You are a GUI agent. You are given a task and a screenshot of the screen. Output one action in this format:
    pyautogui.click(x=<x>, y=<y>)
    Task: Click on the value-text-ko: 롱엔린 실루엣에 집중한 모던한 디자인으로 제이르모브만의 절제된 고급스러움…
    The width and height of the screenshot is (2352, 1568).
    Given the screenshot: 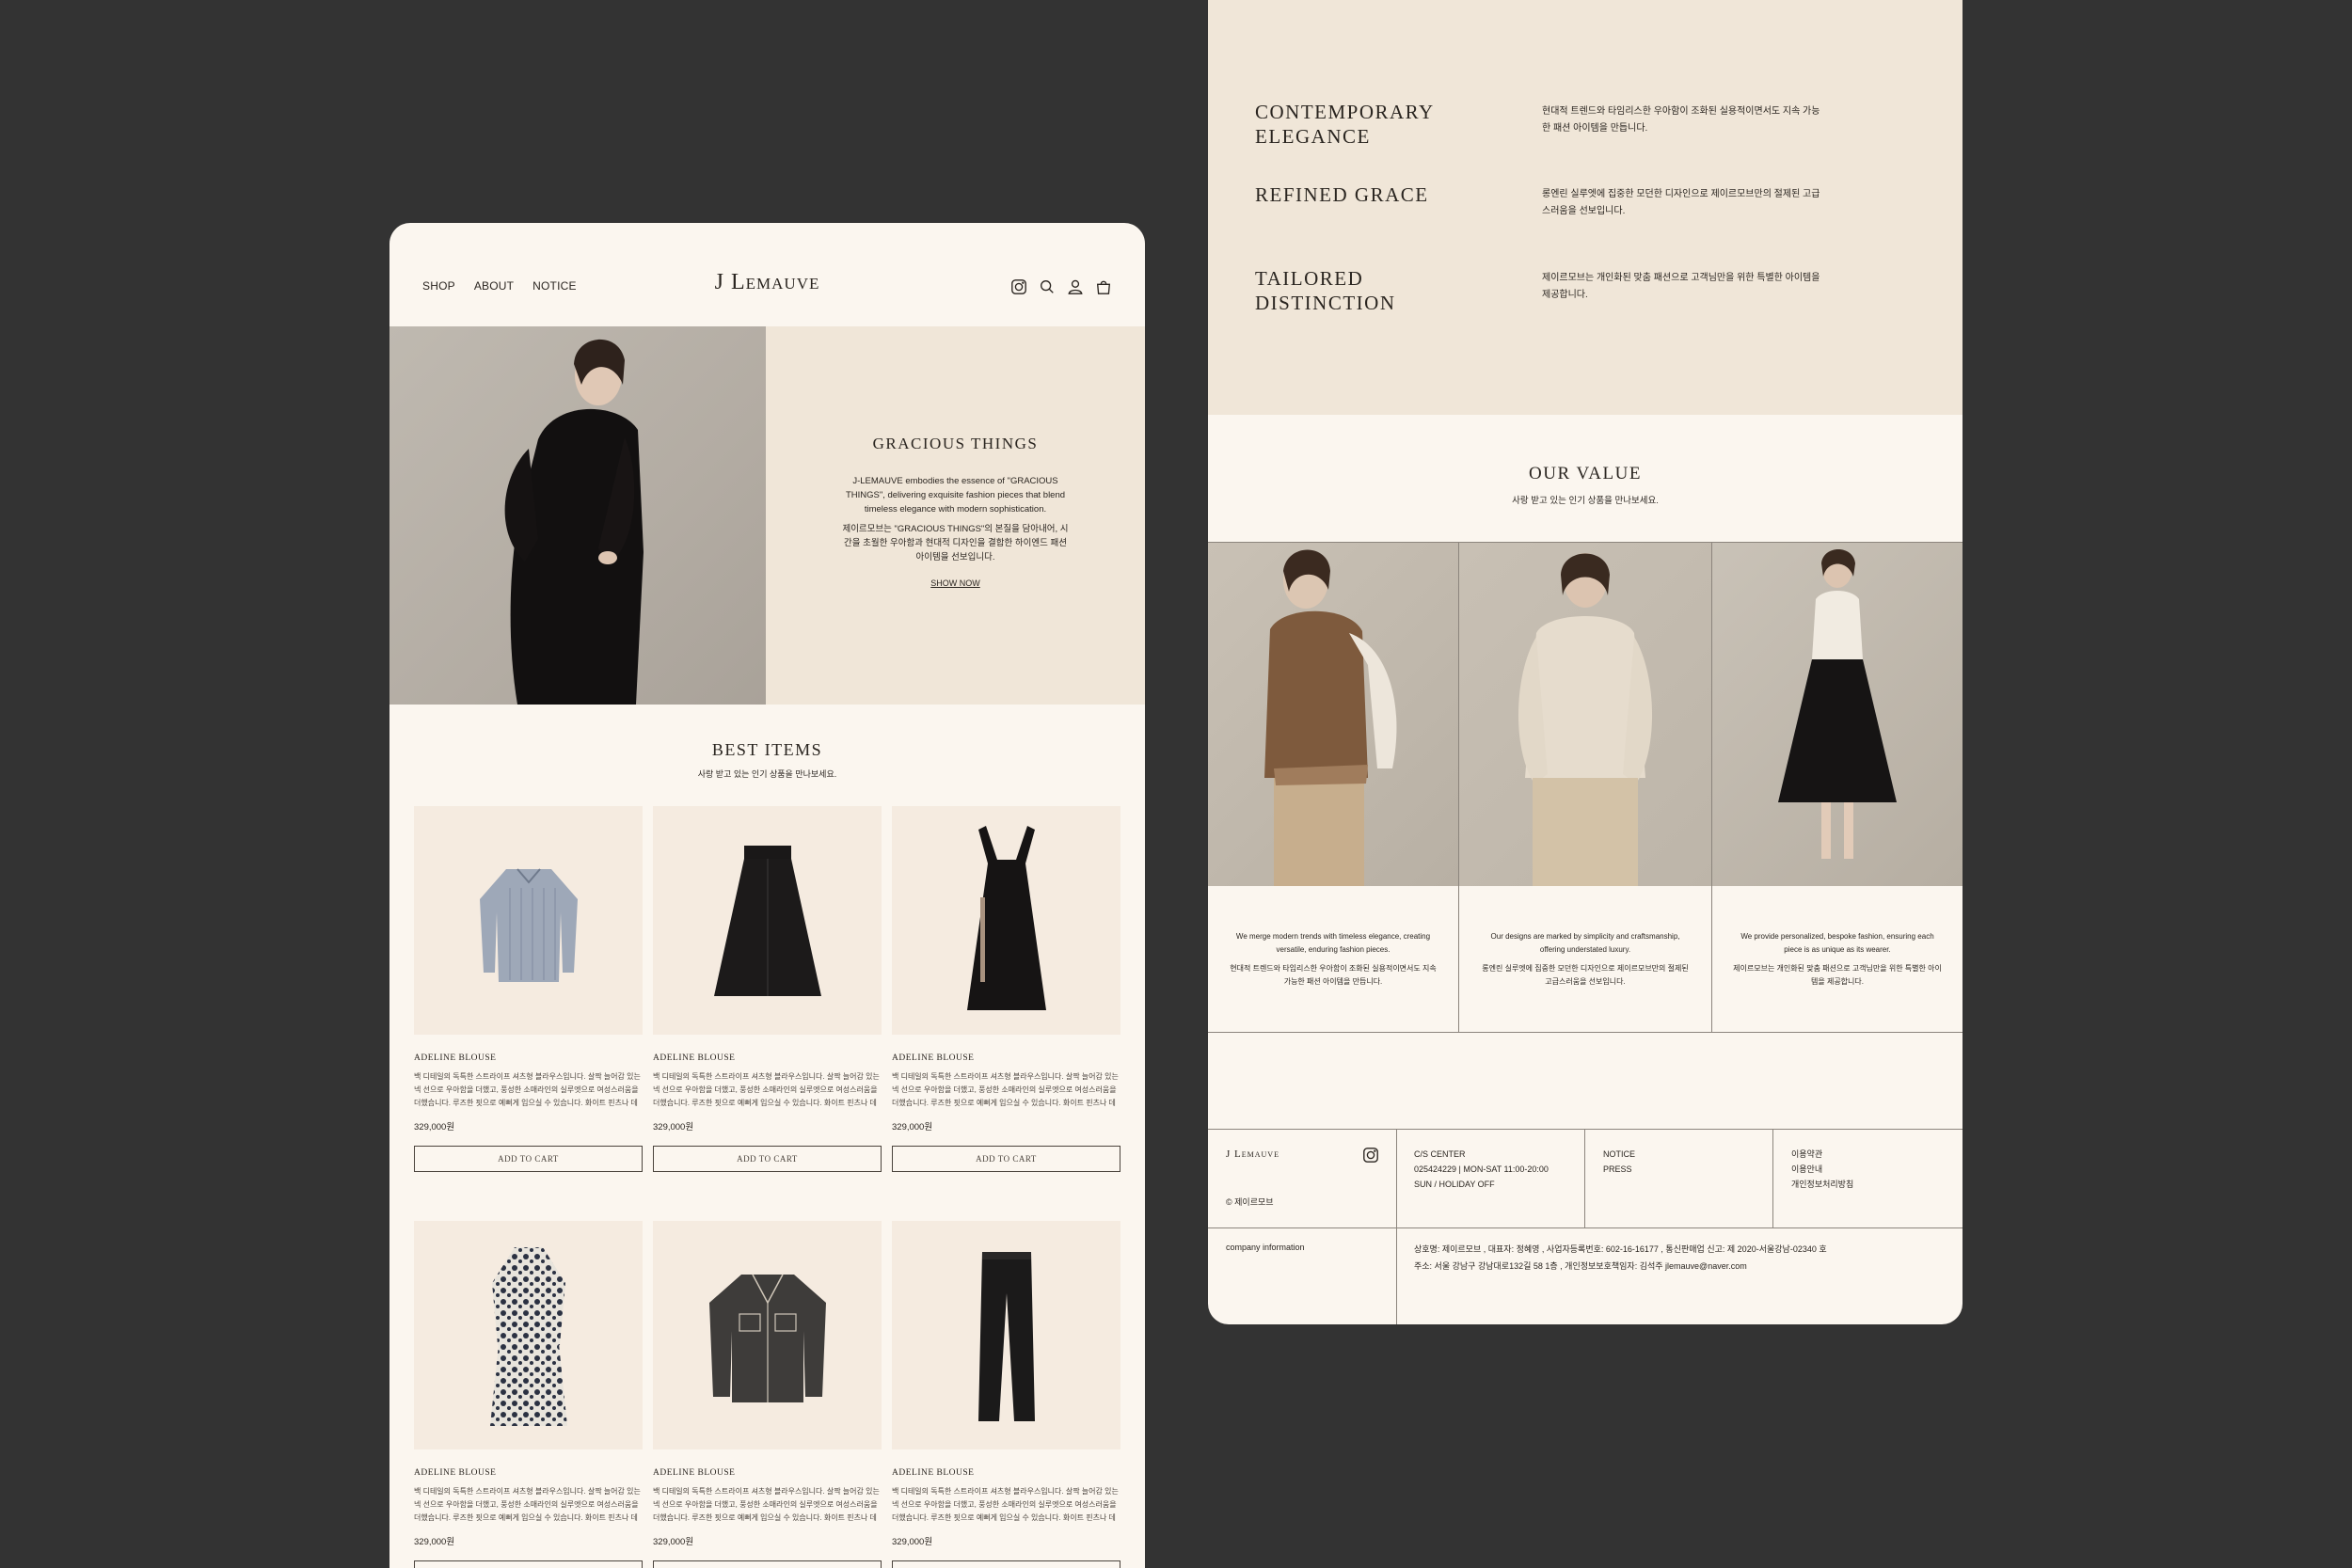 What is the action you would take?
    pyautogui.click(x=1585, y=975)
    